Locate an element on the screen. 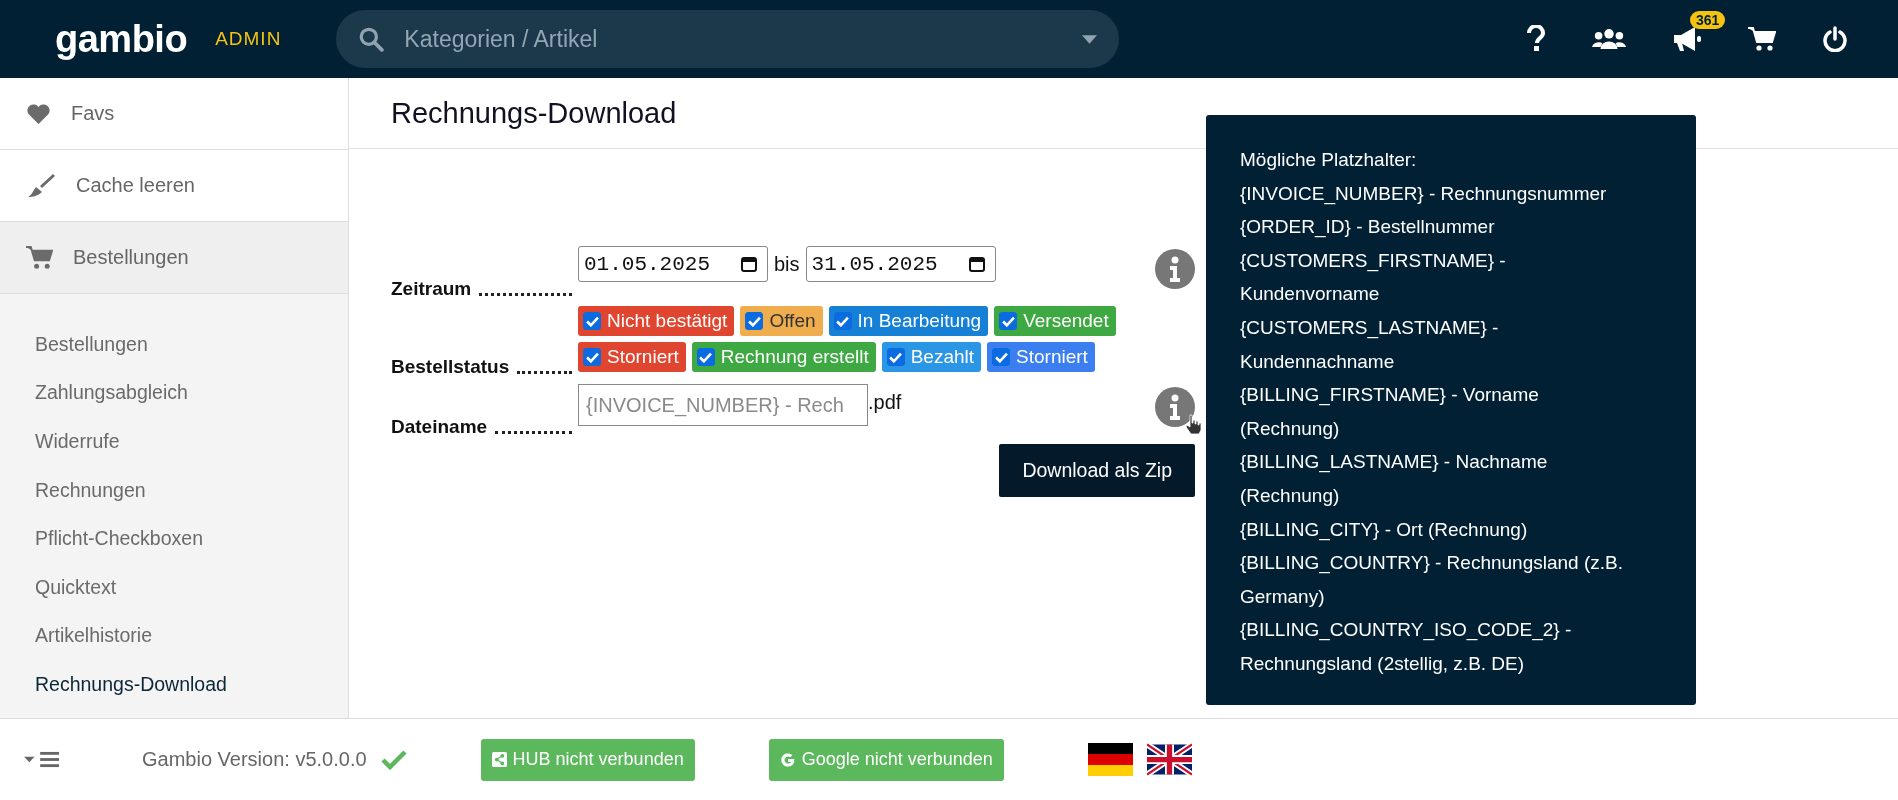 This screenshot has width=1898, height=800. status-badge: Nicht bestätigt is located at coordinates (656, 321).